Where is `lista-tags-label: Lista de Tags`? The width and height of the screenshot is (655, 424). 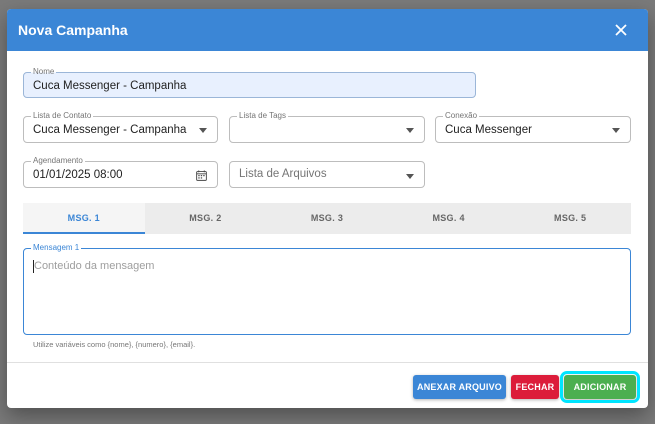
lista-tags-label: Lista de Tags is located at coordinates (262, 116).